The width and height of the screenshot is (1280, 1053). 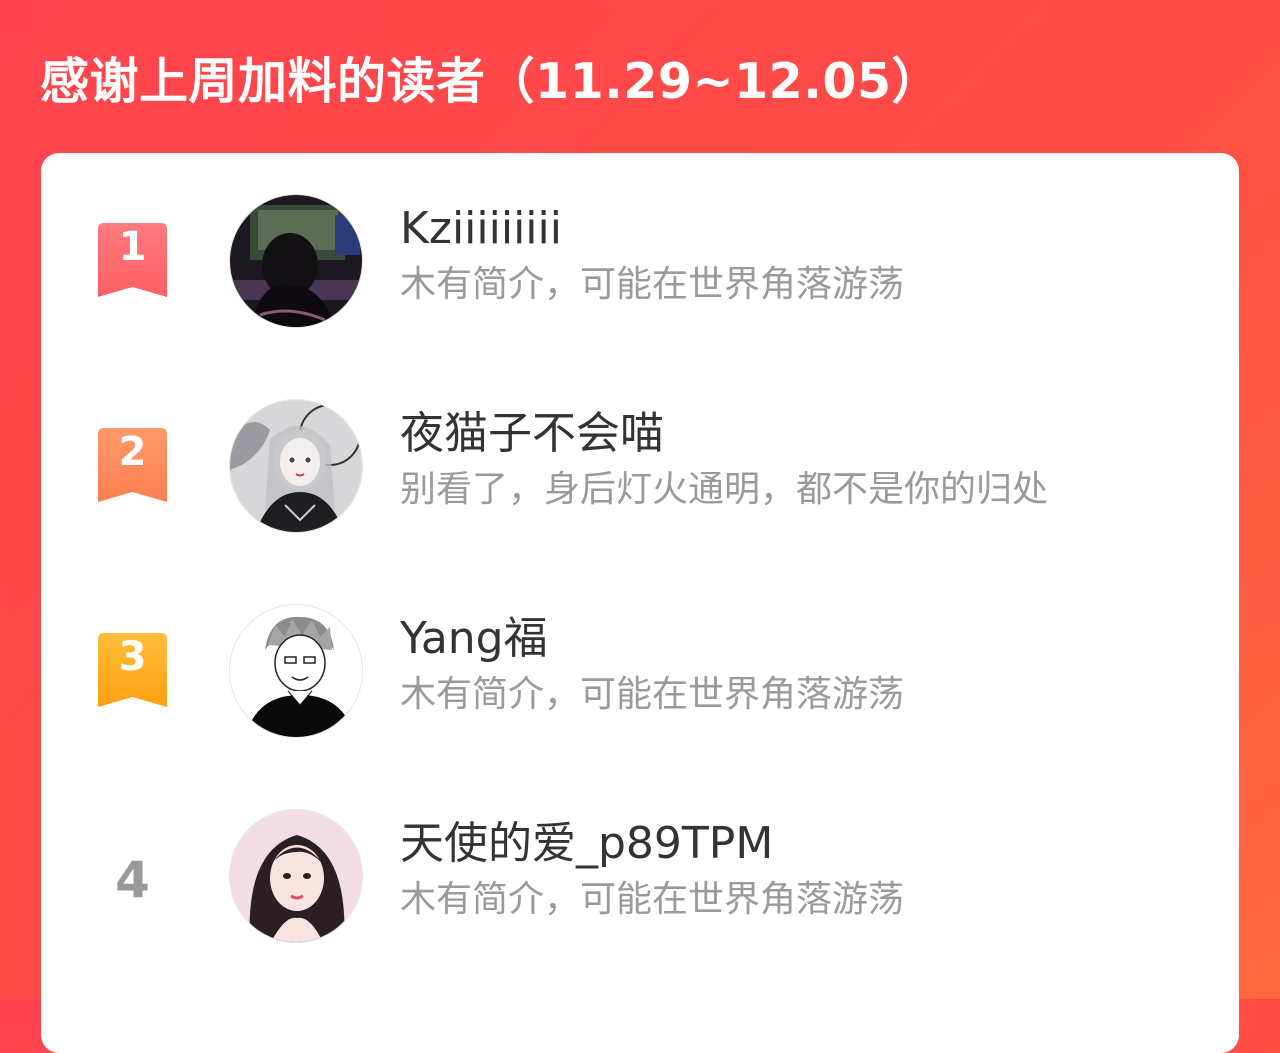 What do you see at coordinates (481, 229) in the screenshot?
I see `reader-name: Kziiiiiiiii` at bounding box center [481, 229].